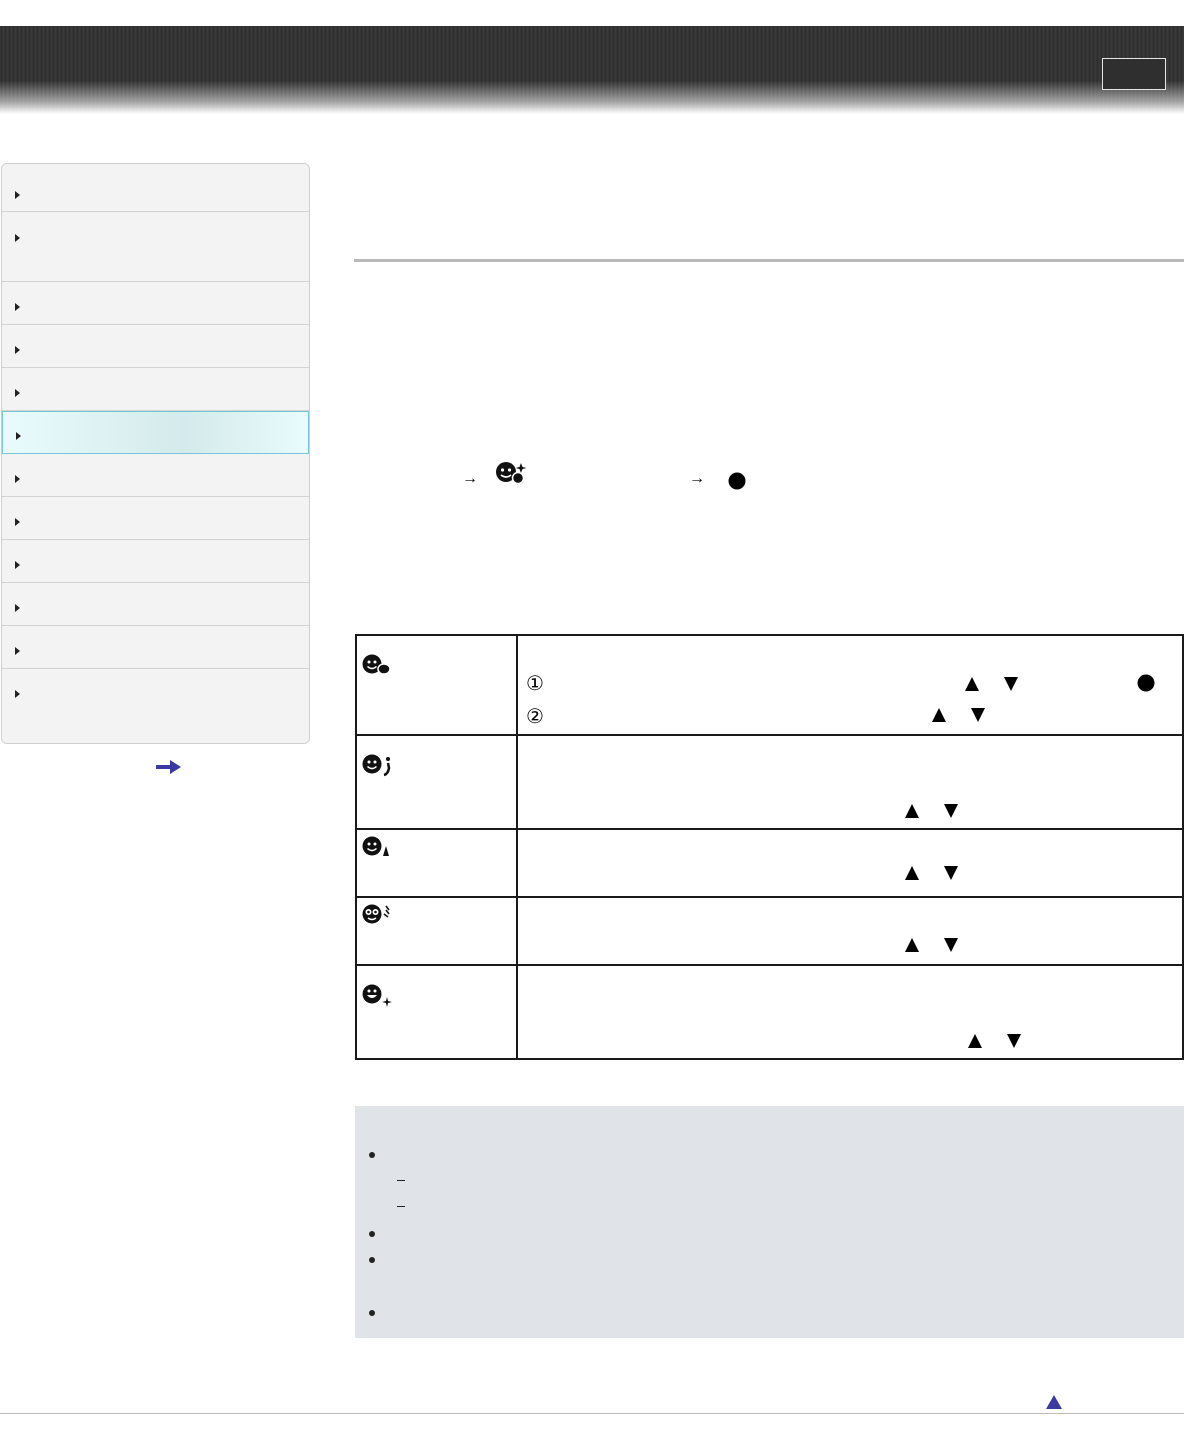 This screenshot has width=1184, height=1456. I want to click on eye-brightener-icon, so click(375, 846).